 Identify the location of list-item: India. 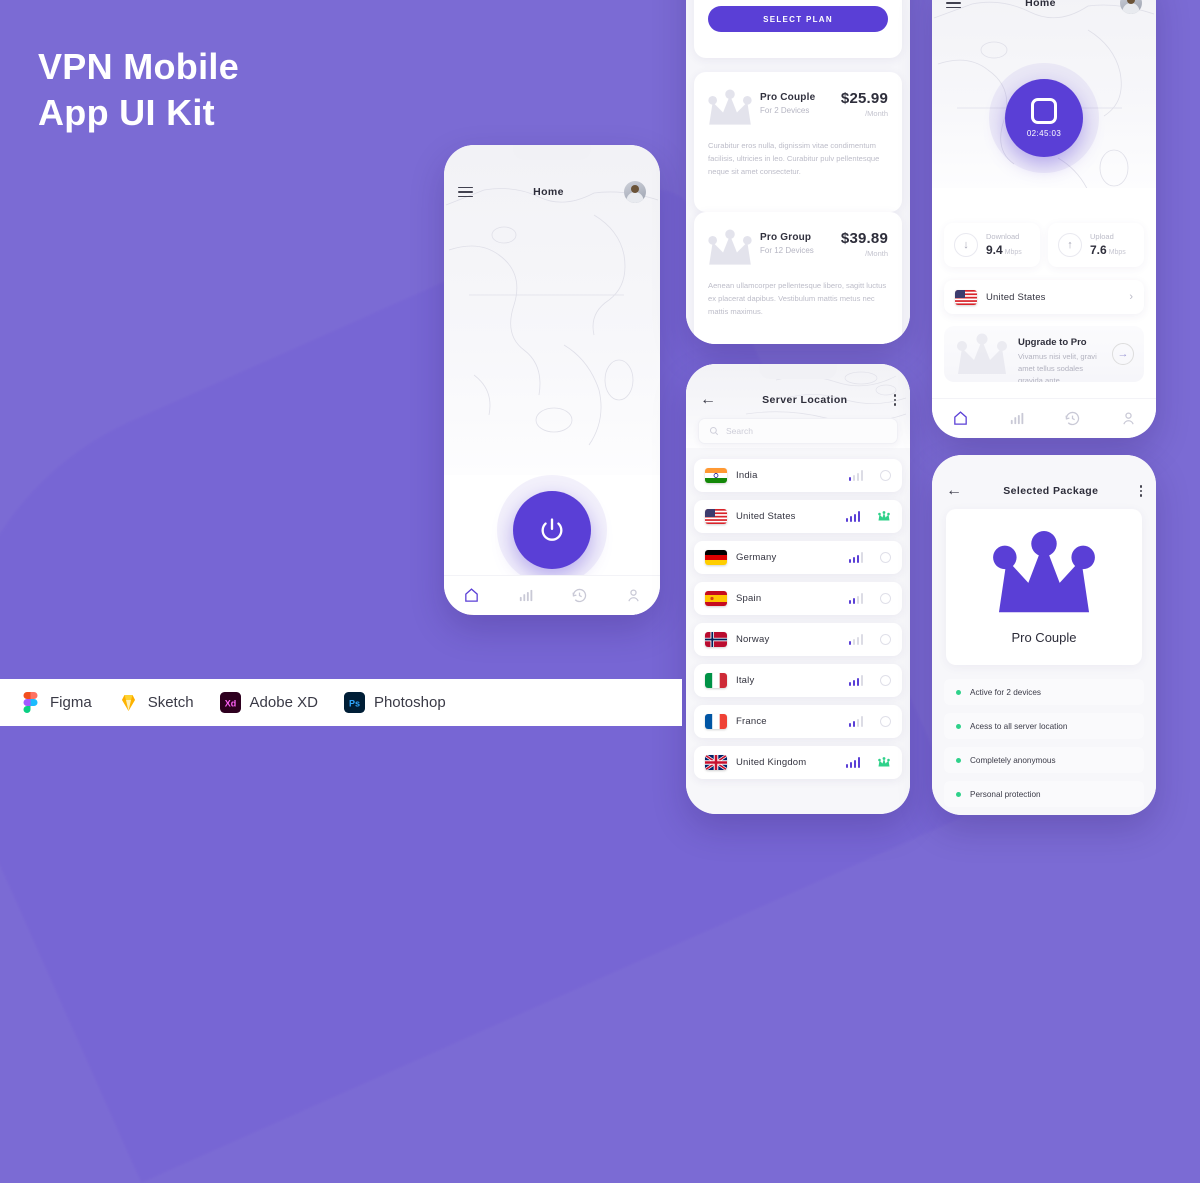
(798, 475).